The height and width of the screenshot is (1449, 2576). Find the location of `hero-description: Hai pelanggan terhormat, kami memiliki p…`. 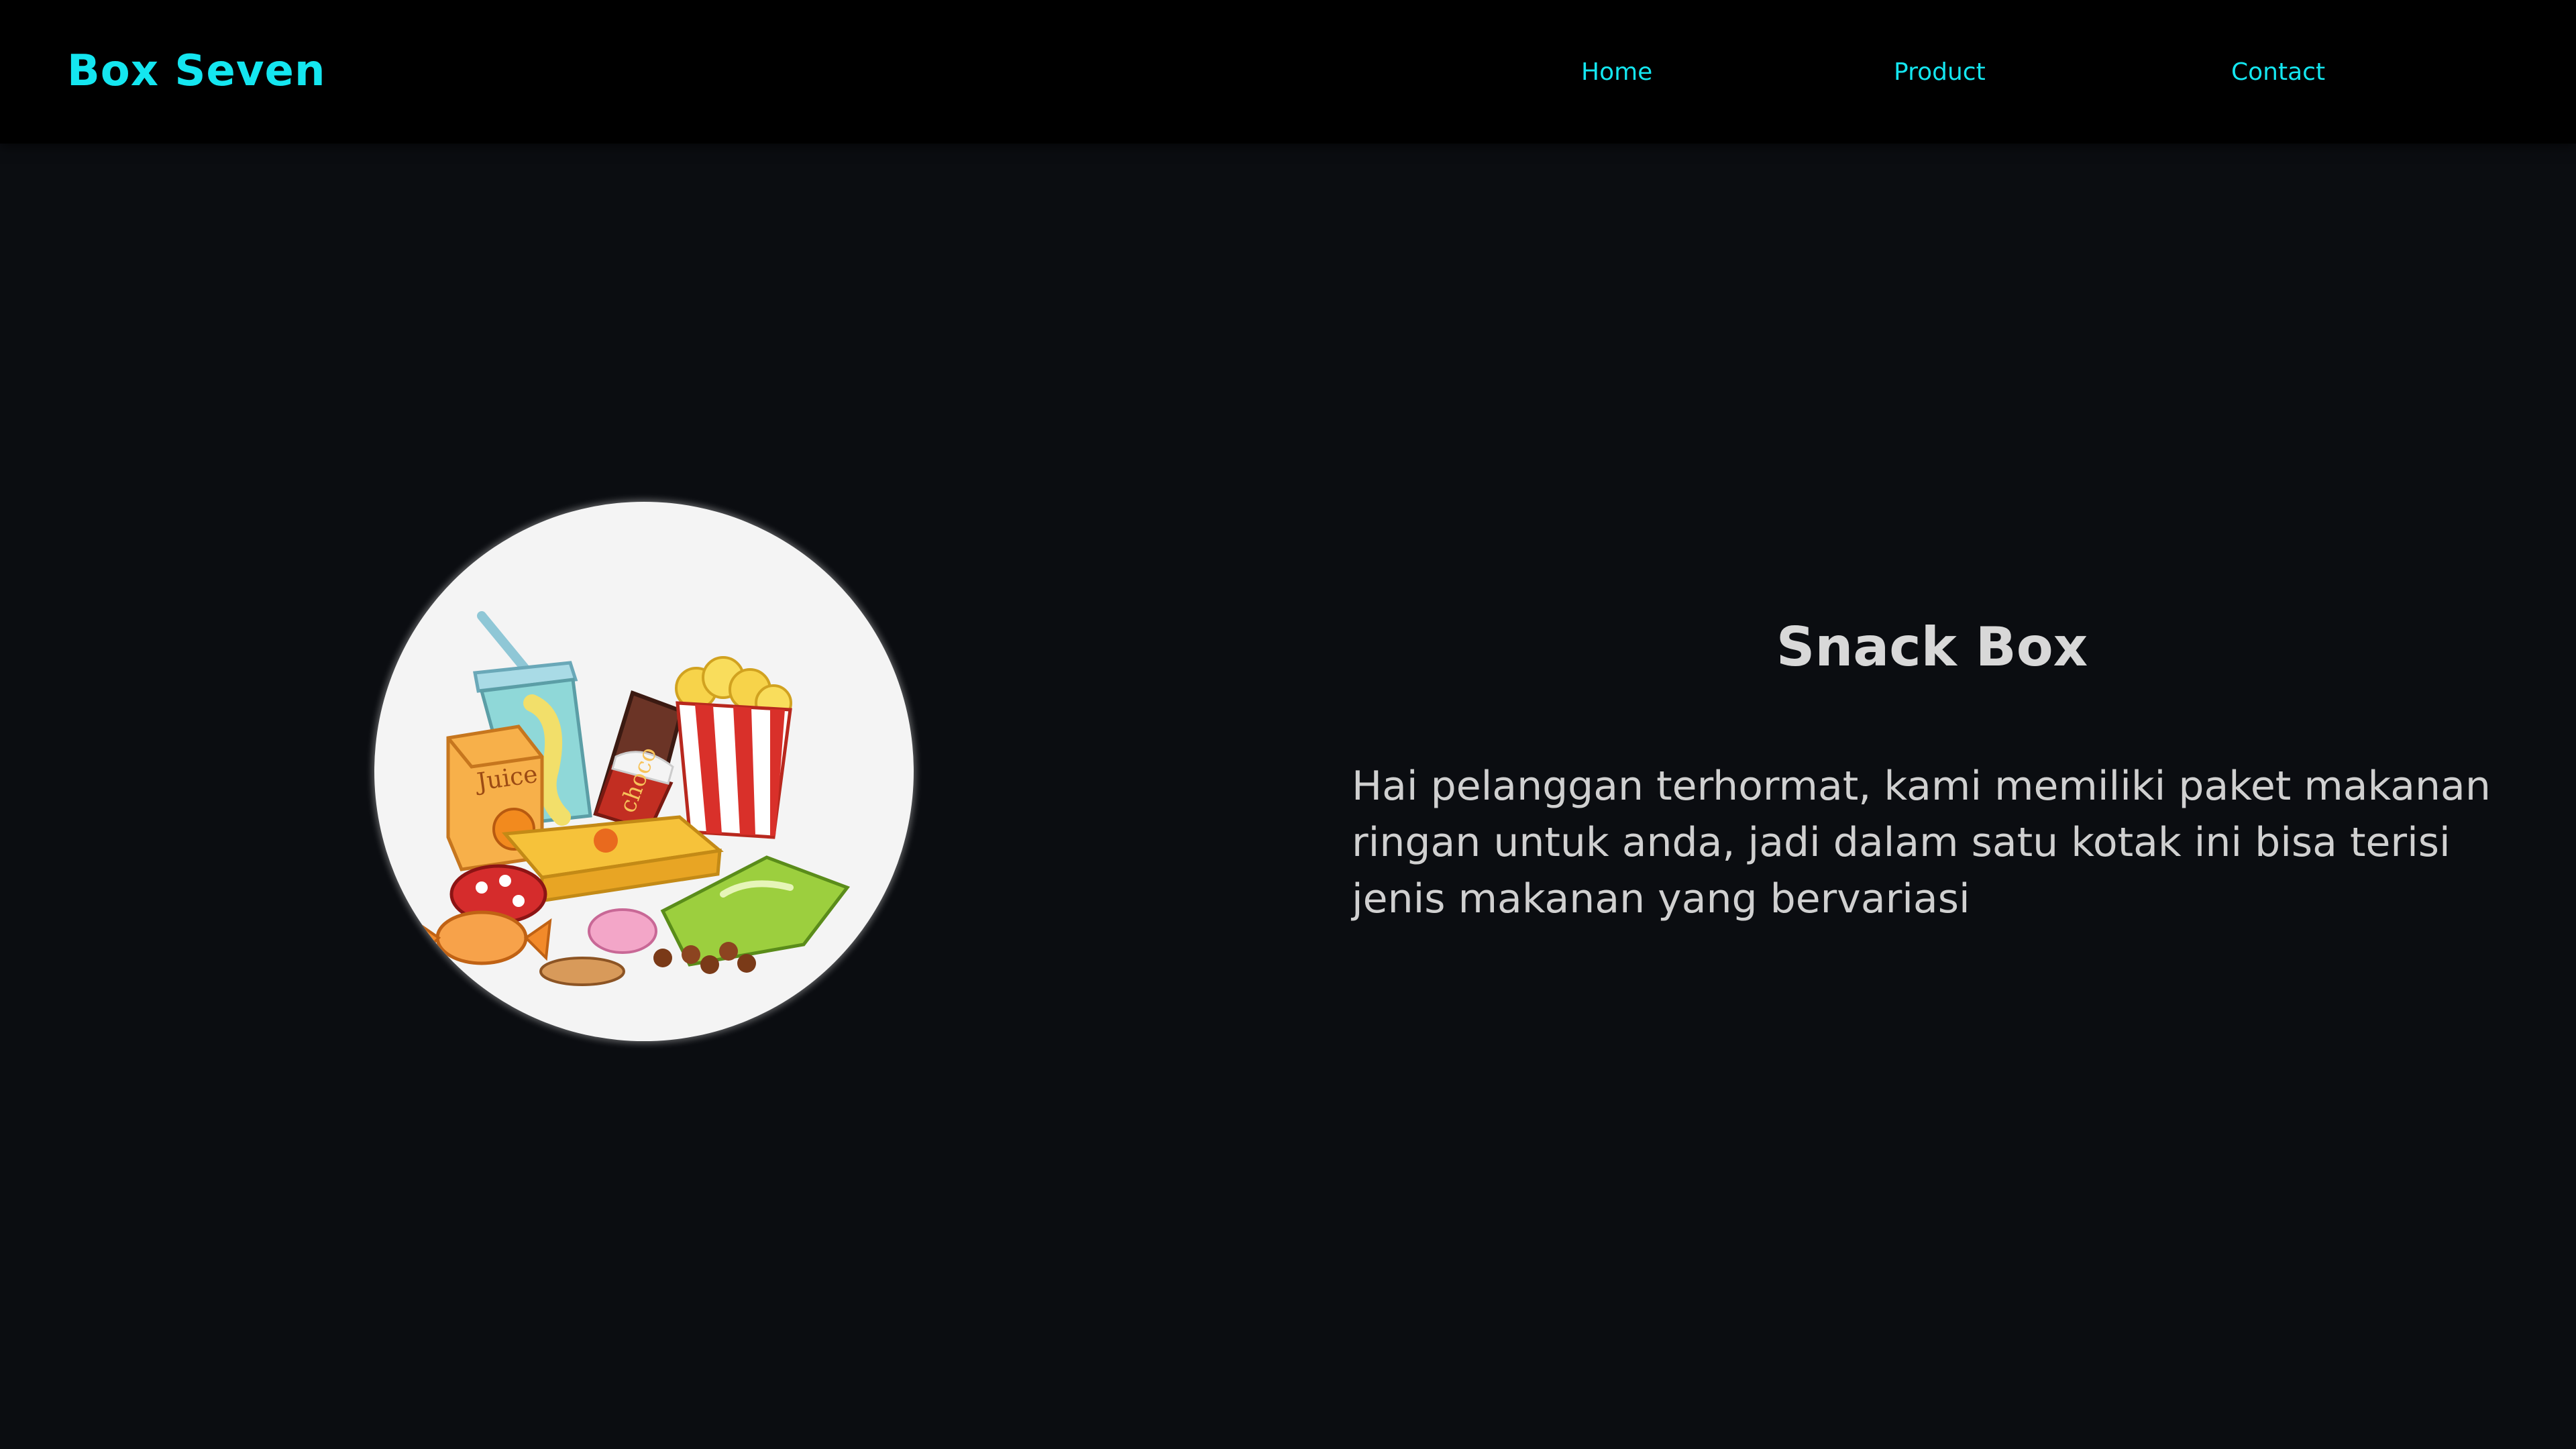

hero-description: Hai pelanggan terhormat, kami memiliki p… is located at coordinates (1921, 842).